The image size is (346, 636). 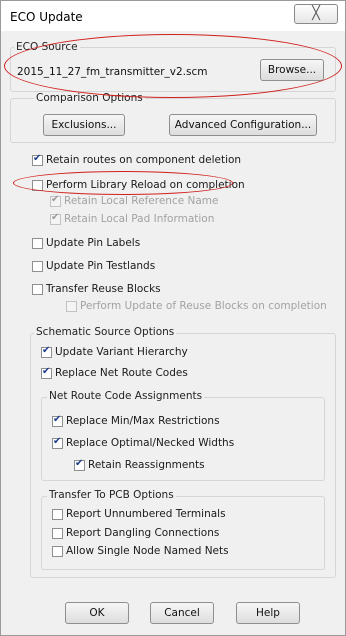 I want to click on update-pin-testlands-checkbox: Update Pin Testlands, so click(x=93, y=266).